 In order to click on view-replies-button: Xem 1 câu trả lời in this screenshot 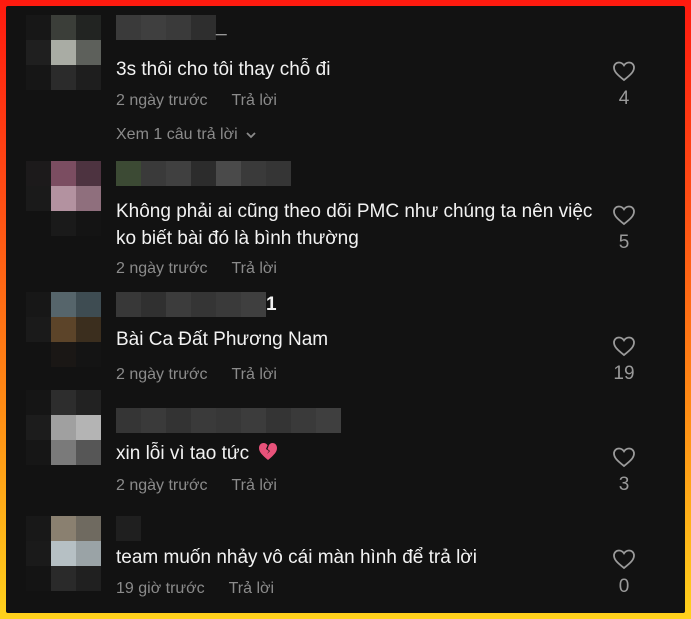, I will do `click(187, 135)`.